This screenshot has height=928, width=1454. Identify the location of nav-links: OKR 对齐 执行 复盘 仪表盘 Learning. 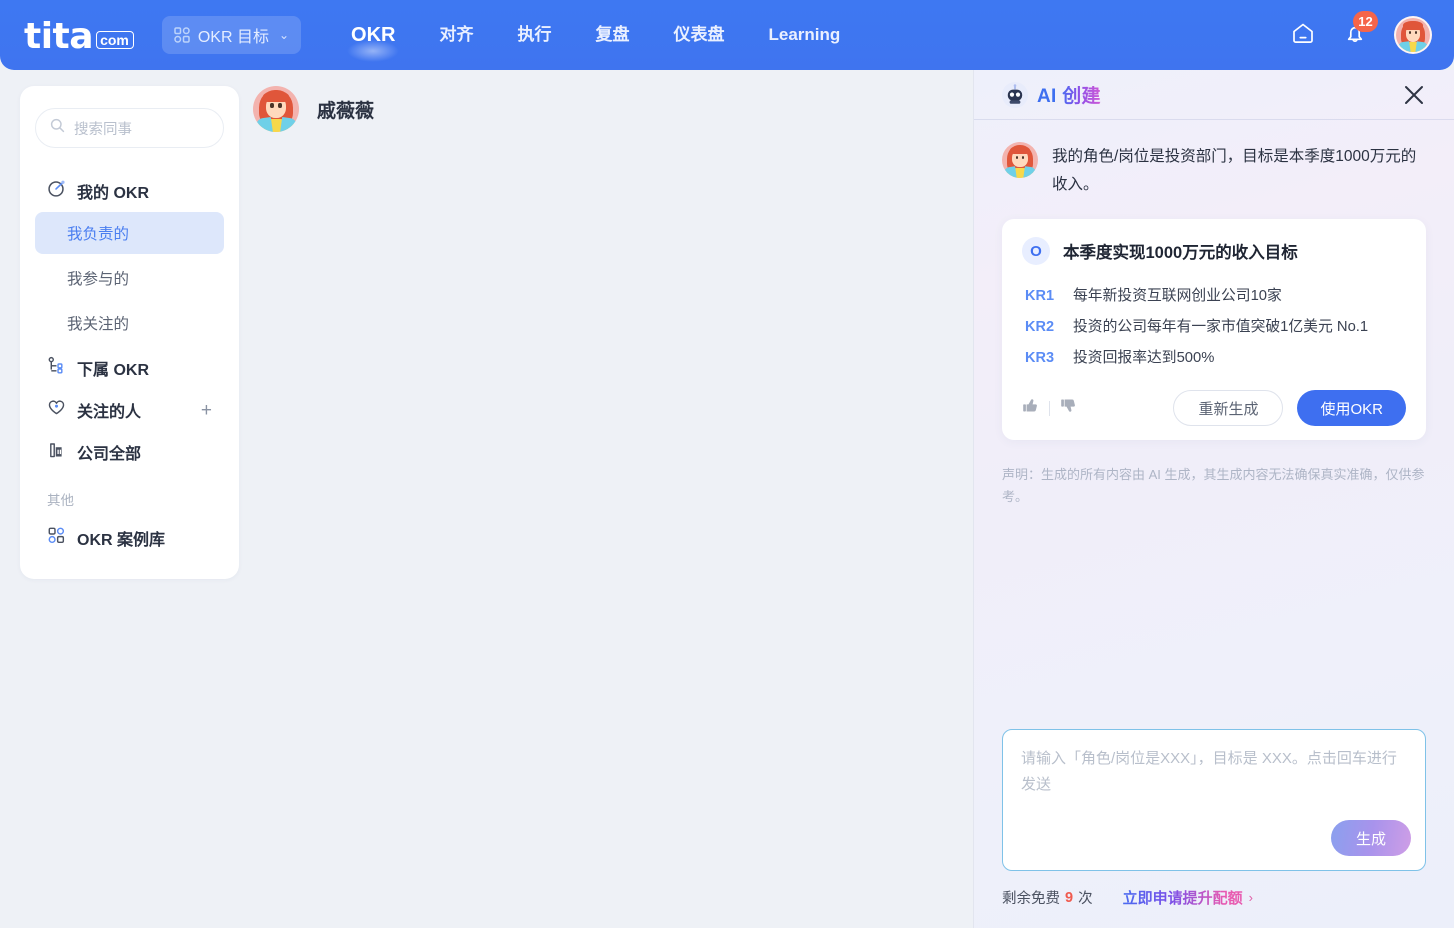
(595, 35).